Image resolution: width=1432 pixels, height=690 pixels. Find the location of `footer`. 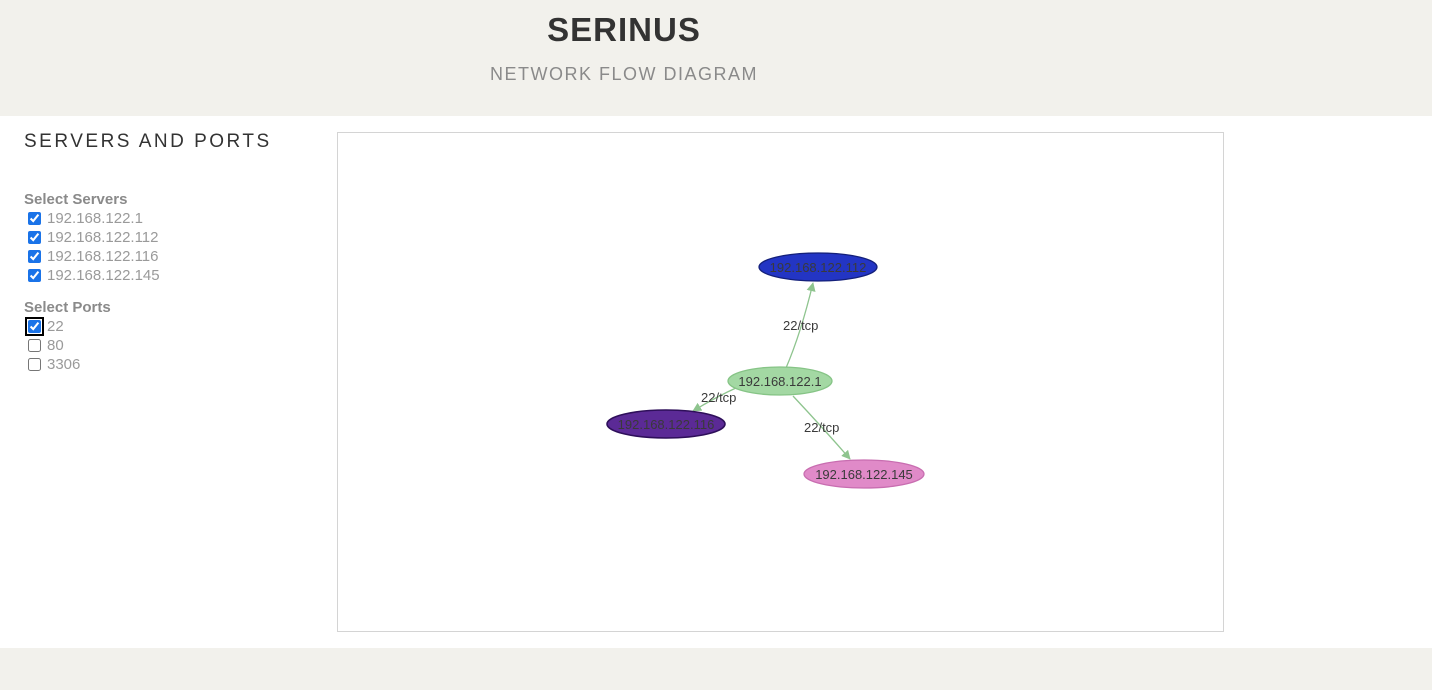

footer is located at coordinates (716, 669).